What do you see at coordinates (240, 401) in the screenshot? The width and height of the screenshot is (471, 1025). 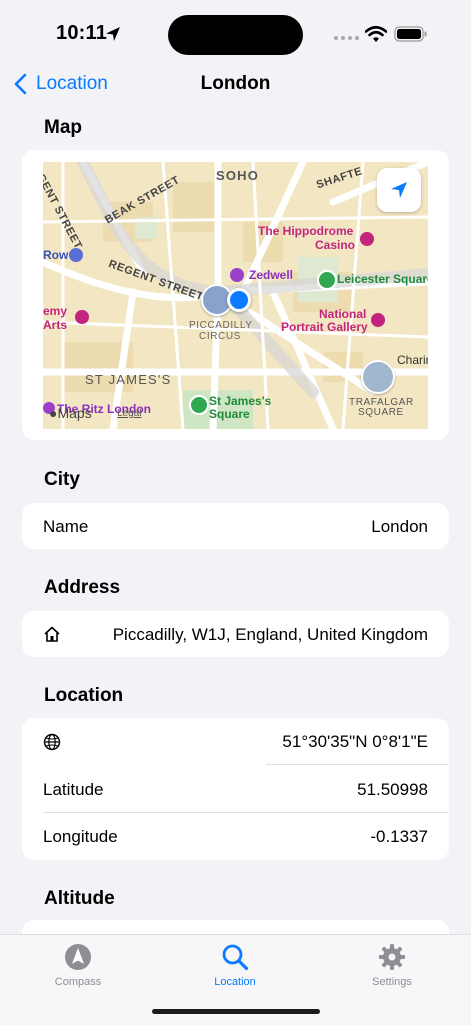 I see `map-label-st-james-sq: St James's` at bounding box center [240, 401].